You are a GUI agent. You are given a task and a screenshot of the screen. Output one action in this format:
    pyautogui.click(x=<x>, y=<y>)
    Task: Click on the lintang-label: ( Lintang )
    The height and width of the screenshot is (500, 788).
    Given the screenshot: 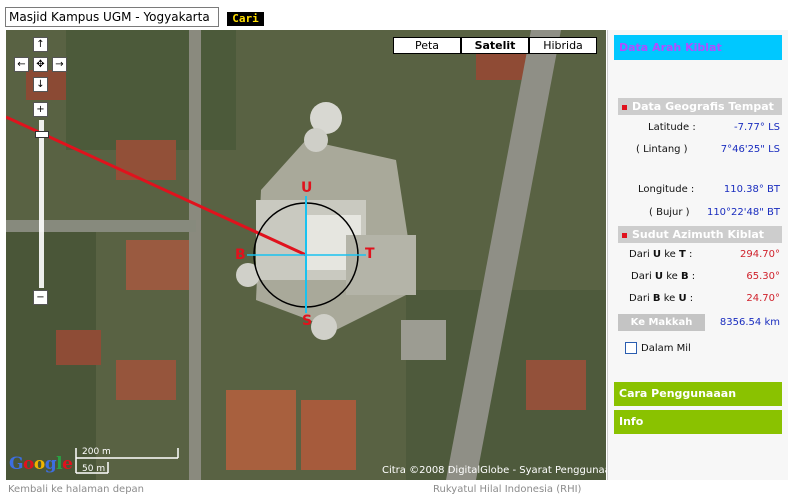 What is the action you would take?
    pyautogui.click(x=662, y=149)
    